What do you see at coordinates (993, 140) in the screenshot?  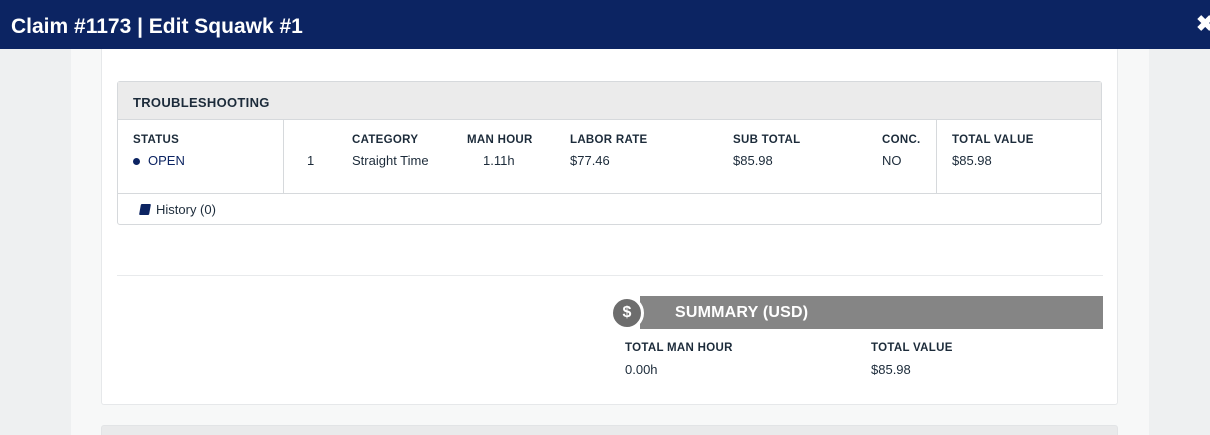 I see `total-value-header: TOTAL VALUE` at bounding box center [993, 140].